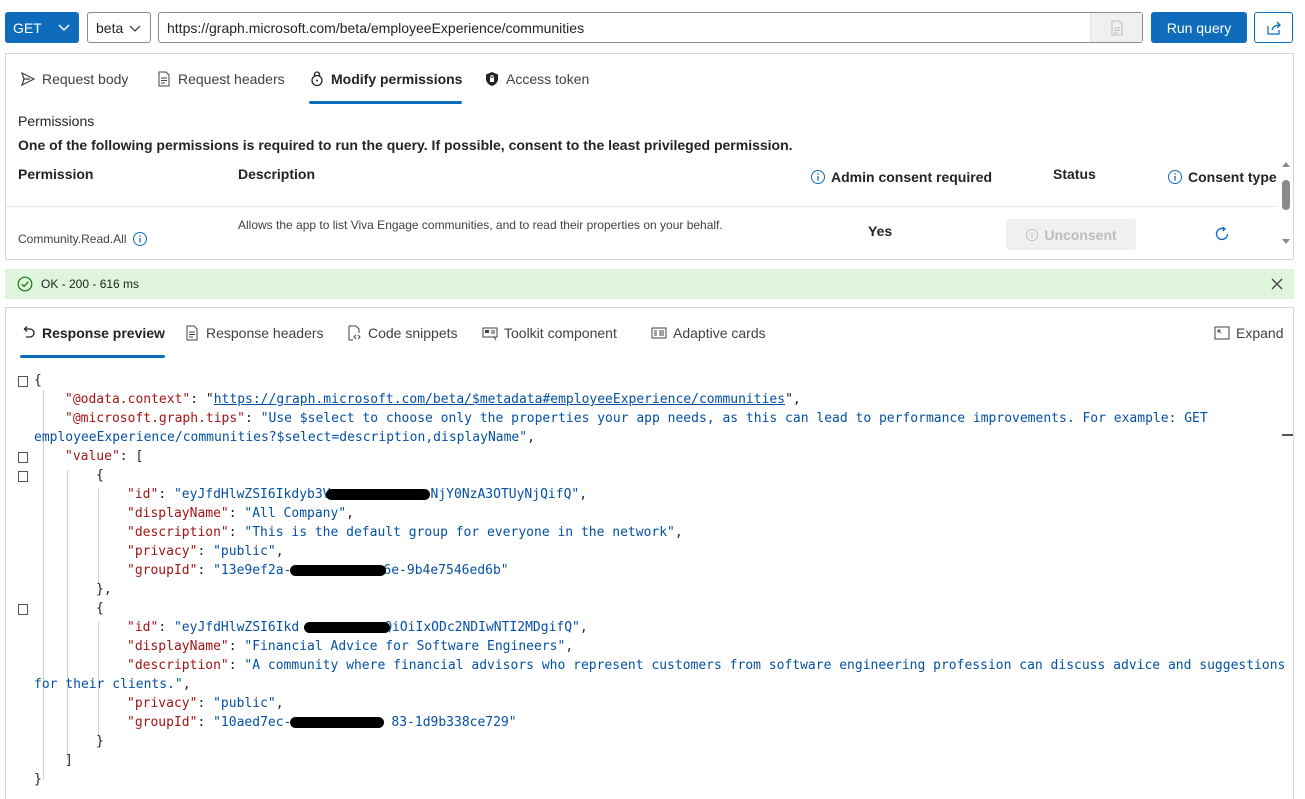 Image resolution: width=1305 pixels, height=799 pixels. I want to click on json-string: 83-1d9b338ce729", so click(454, 722).